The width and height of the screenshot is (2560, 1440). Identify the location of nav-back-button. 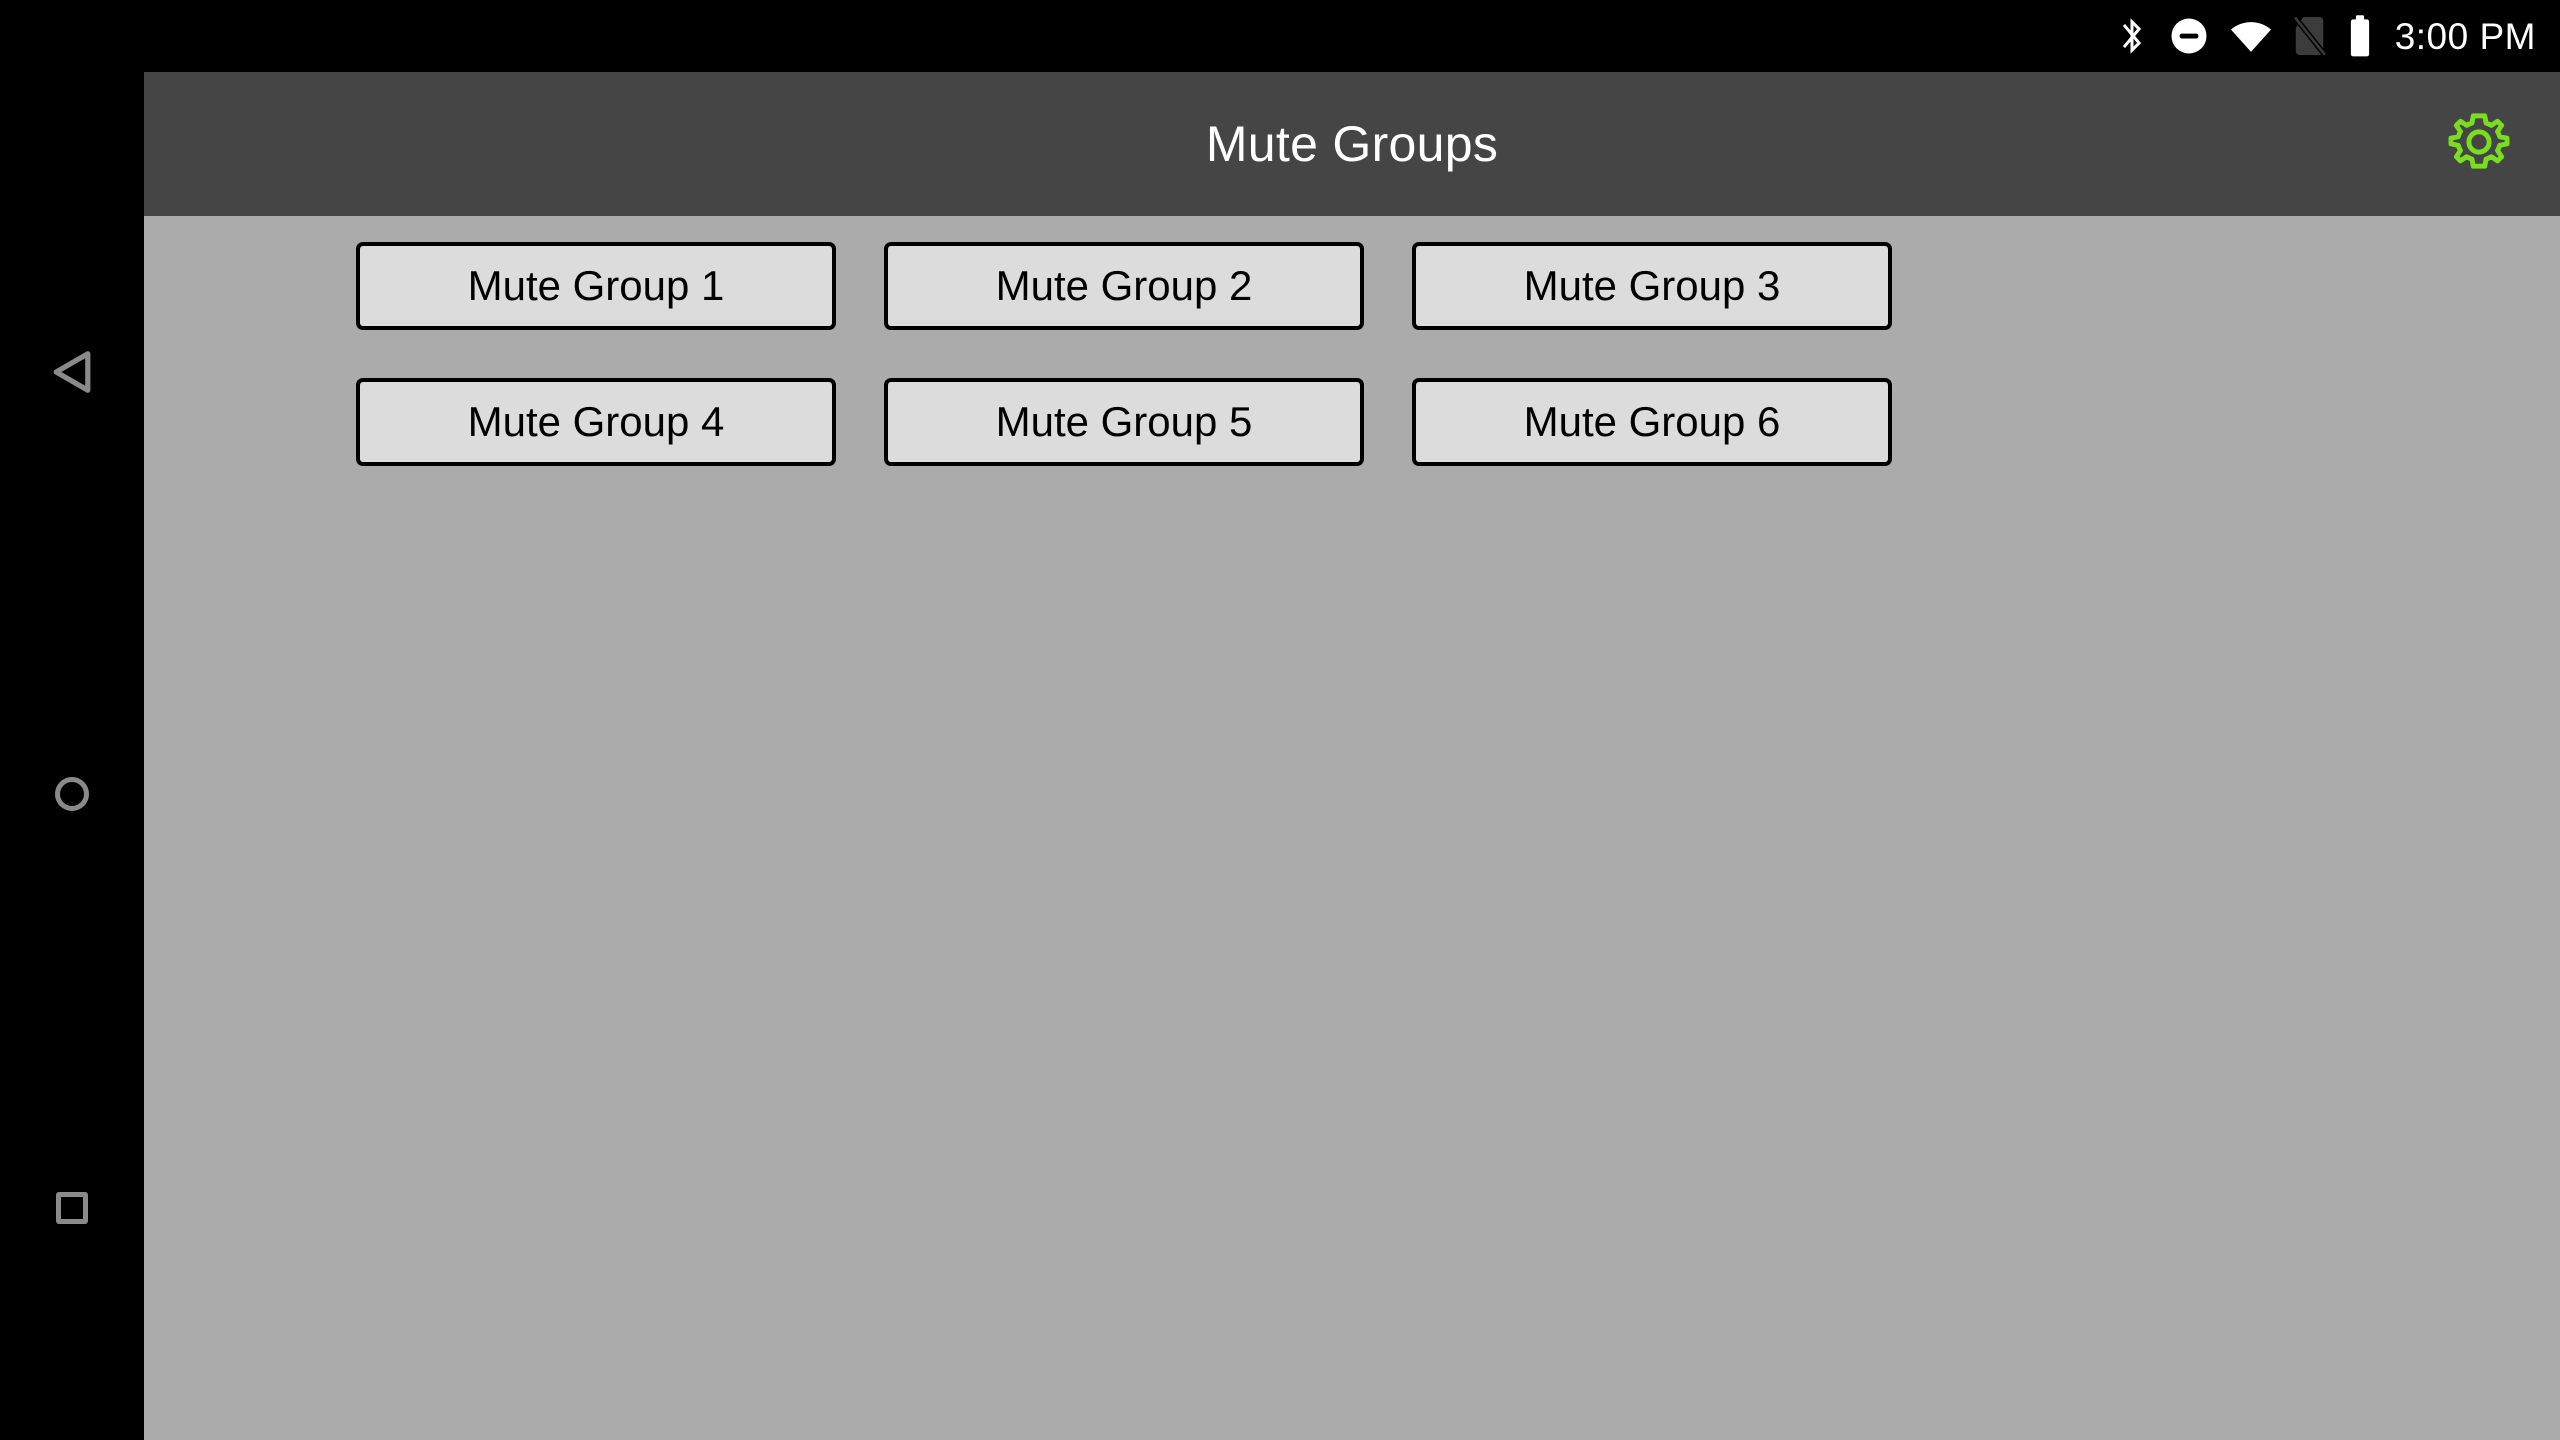
(72, 374).